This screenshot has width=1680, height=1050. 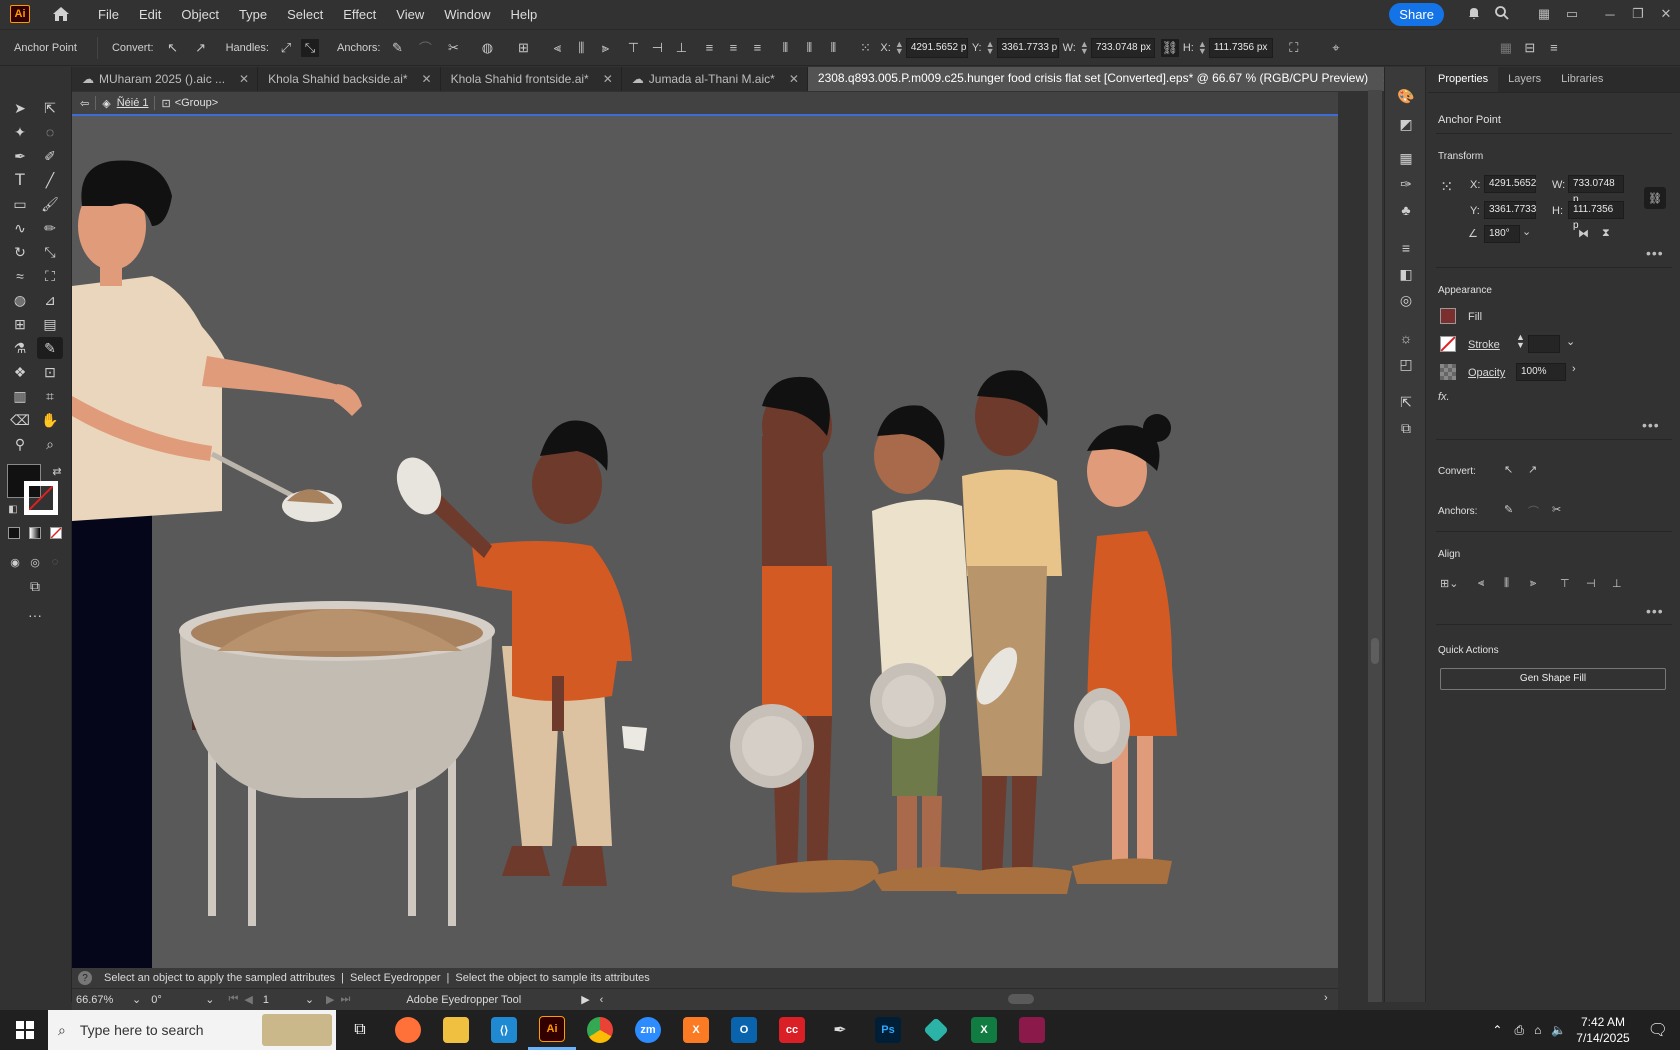 I want to click on scale-tool-icon: ⤡, so click(x=50, y=252).